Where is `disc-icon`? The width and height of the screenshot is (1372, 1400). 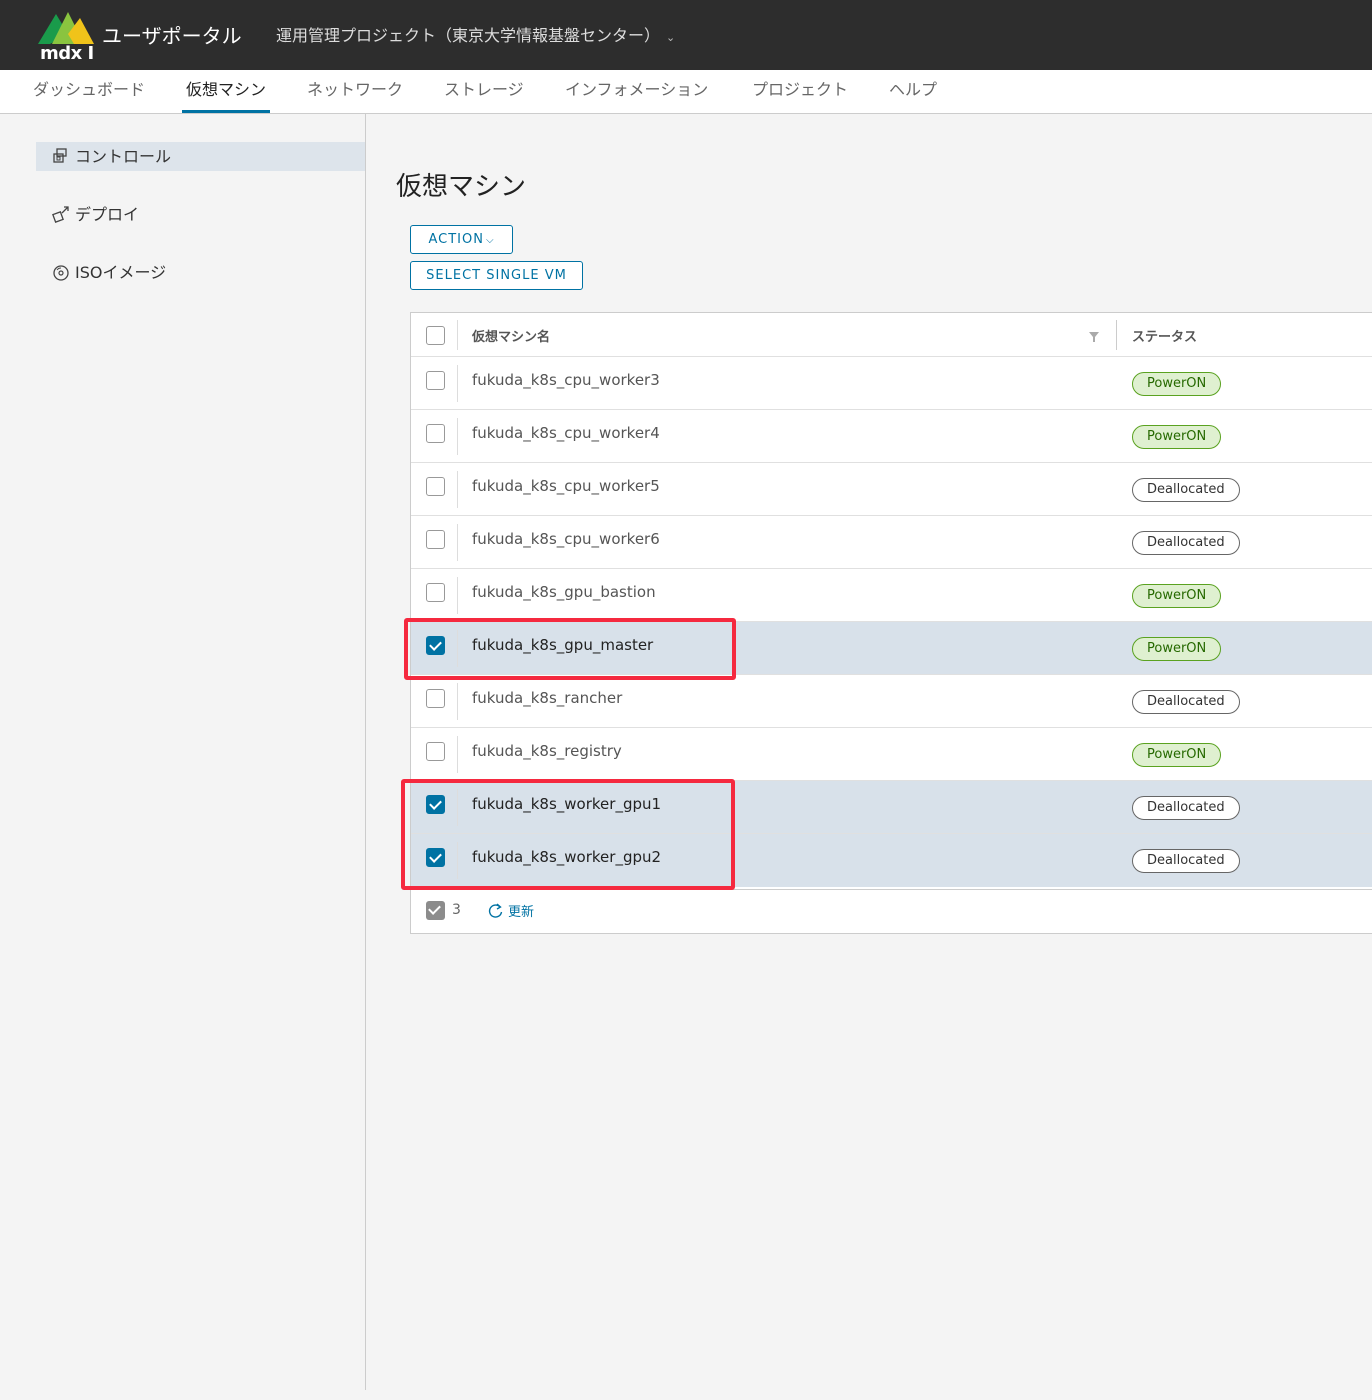
disc-icon is located at coordinates (61, 273).